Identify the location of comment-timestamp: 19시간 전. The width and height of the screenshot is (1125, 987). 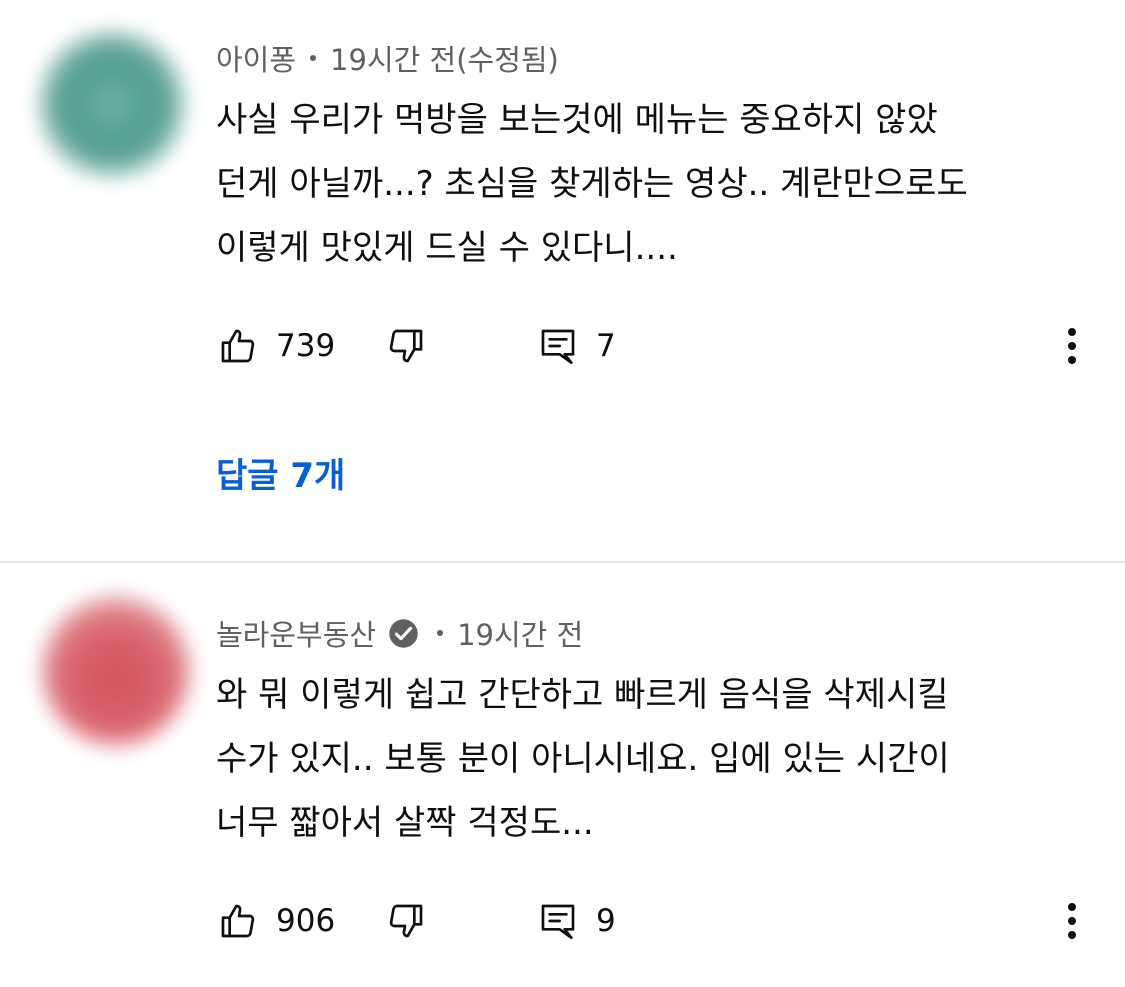
(520, 635).